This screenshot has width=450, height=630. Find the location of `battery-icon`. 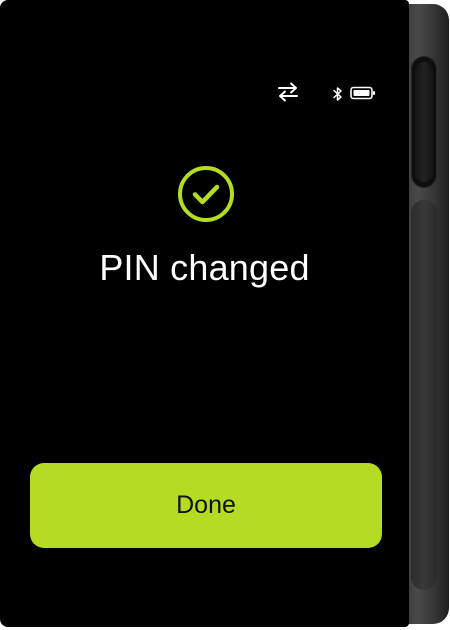

battery-icon is located at coordinates (363, 93).